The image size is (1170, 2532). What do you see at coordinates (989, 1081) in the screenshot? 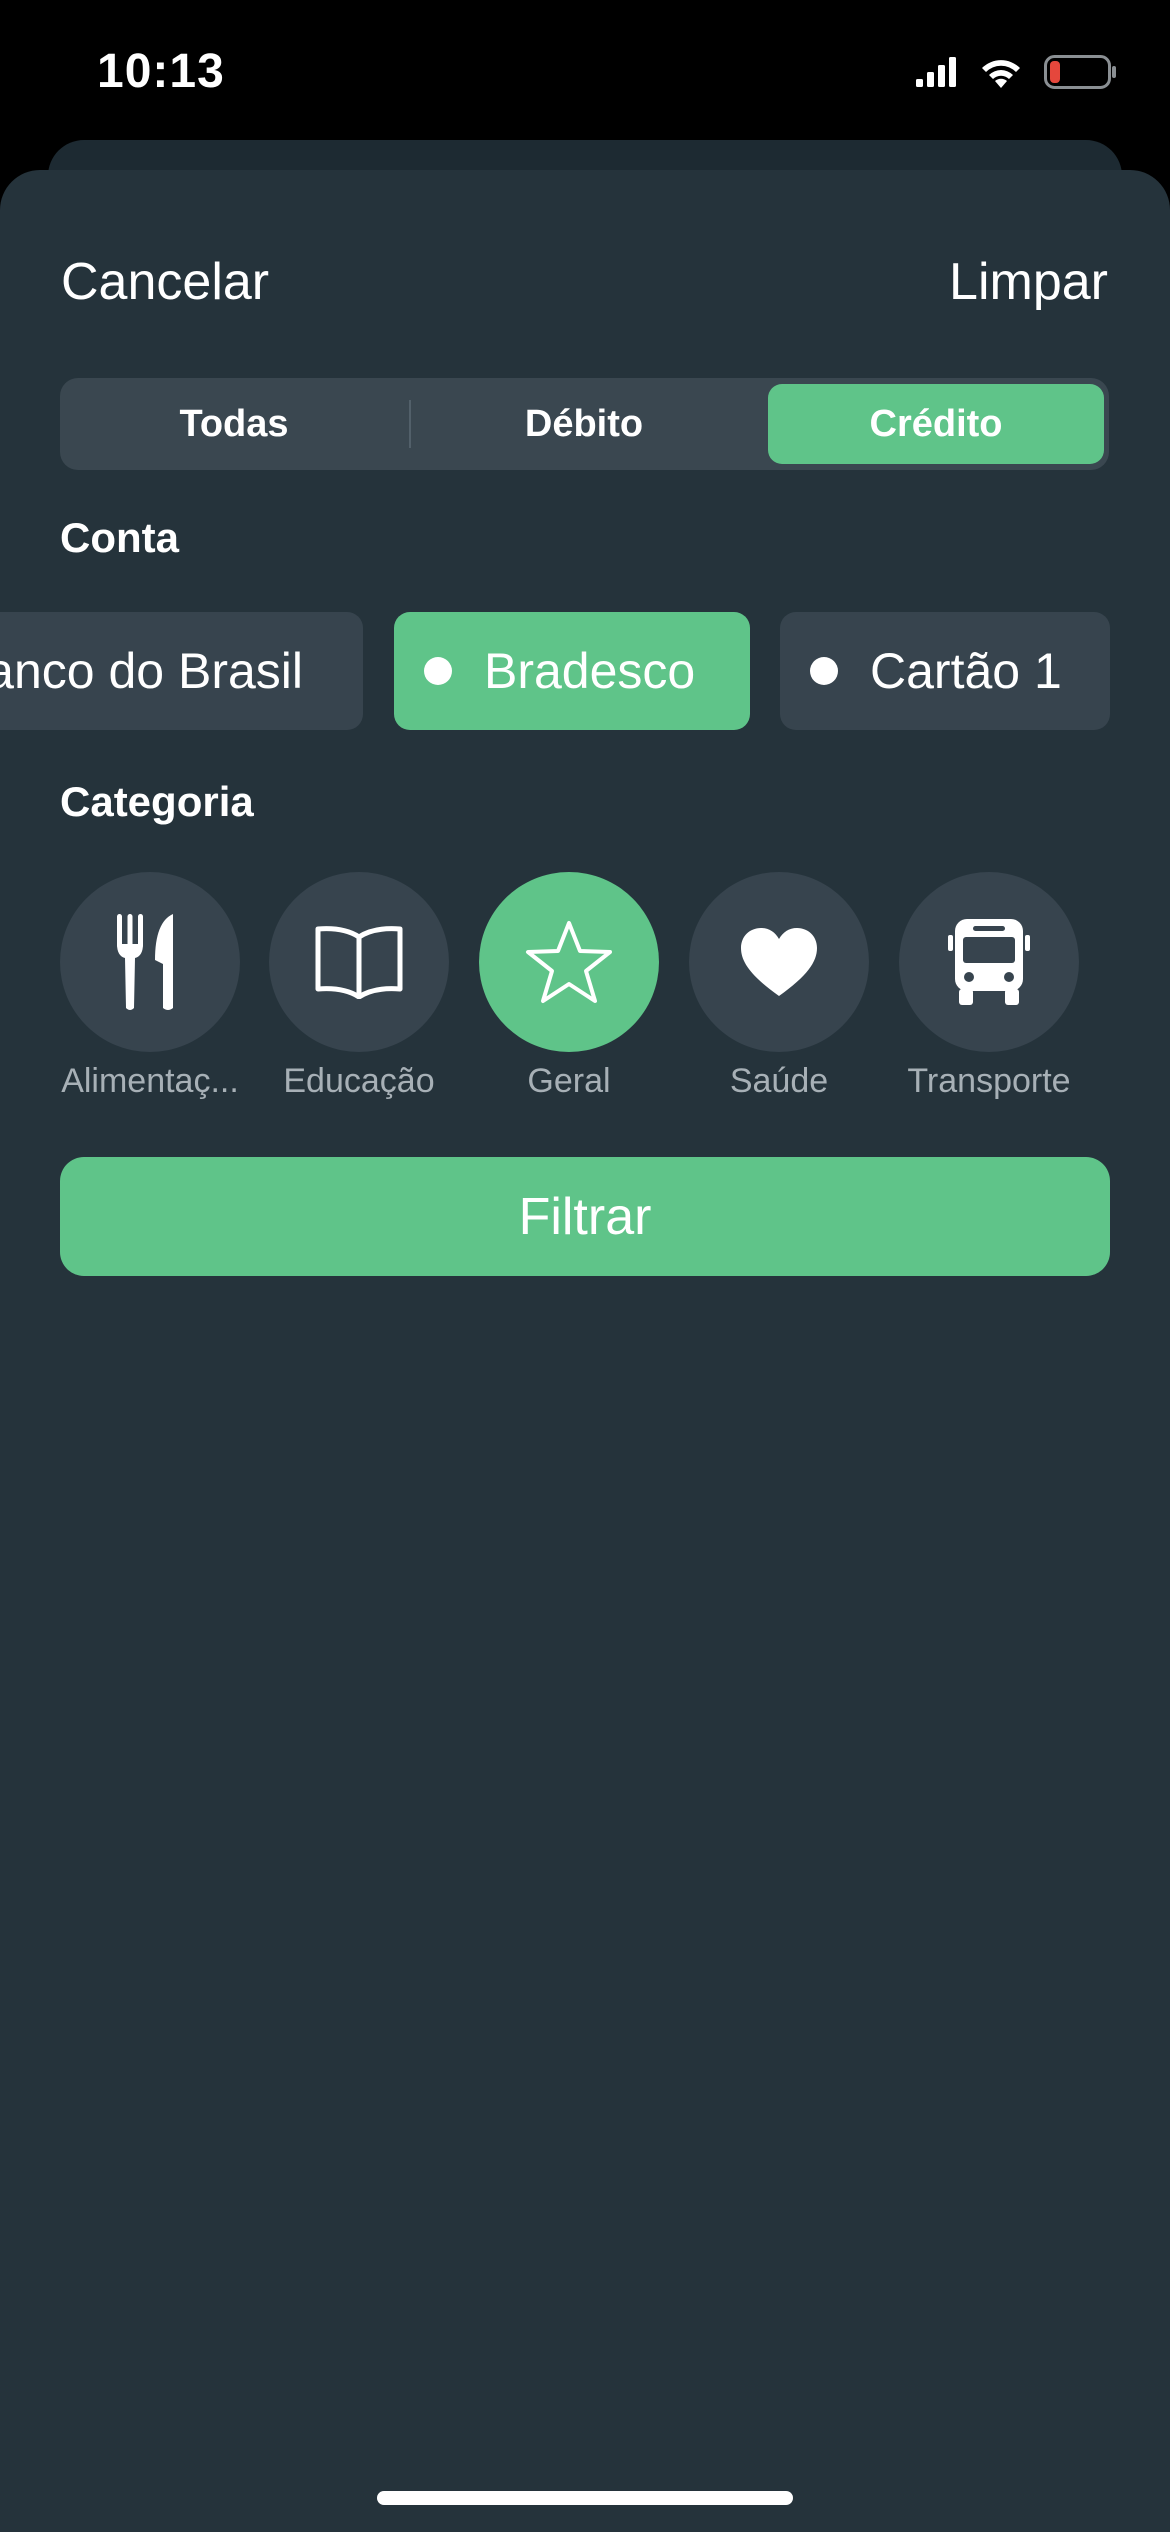
I see `category-label: Transporte` at bounding box center [989, 1081].